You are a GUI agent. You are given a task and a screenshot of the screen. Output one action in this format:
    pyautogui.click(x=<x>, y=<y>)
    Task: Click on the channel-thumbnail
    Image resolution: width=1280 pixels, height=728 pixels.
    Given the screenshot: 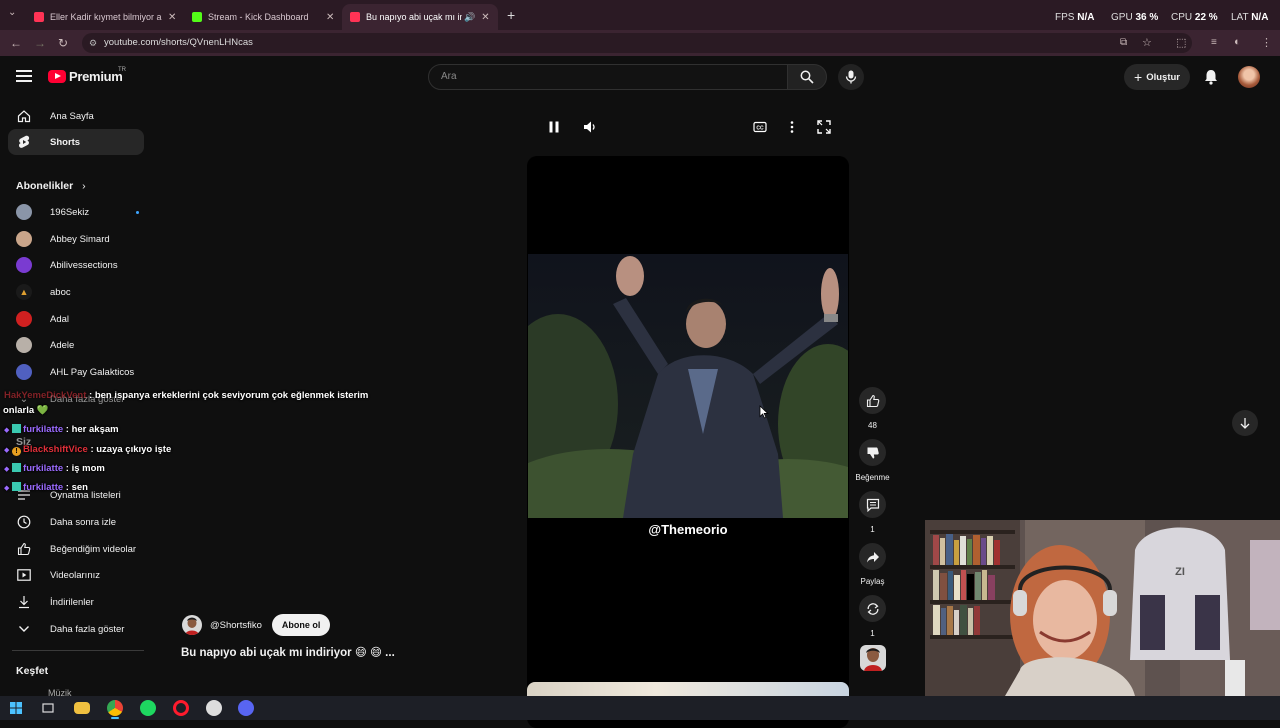 What is the action you would take?
    pyautogui.click(x=873, y=658)
    